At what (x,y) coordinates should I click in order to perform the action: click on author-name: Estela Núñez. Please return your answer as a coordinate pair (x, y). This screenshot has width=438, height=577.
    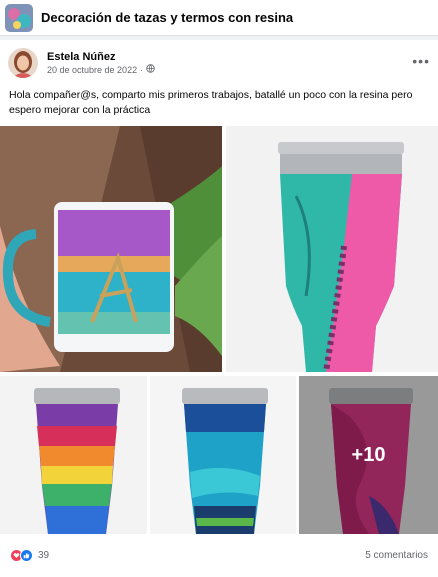
    Looking at the image, I should click on (101, 57).